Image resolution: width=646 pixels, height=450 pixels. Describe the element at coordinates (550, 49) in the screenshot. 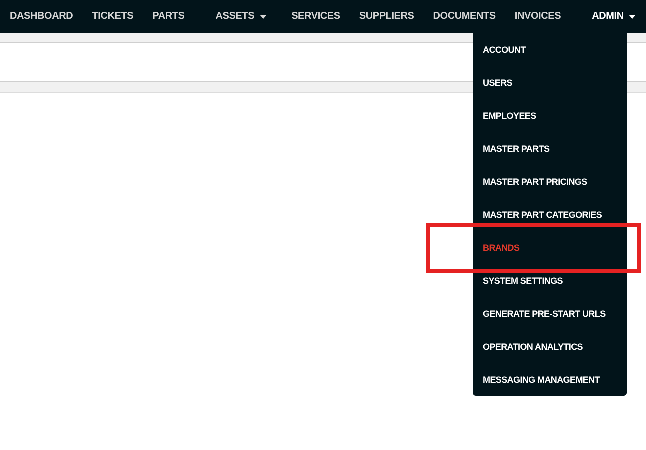

I see `menu-item: ACCOUNT` at that location.